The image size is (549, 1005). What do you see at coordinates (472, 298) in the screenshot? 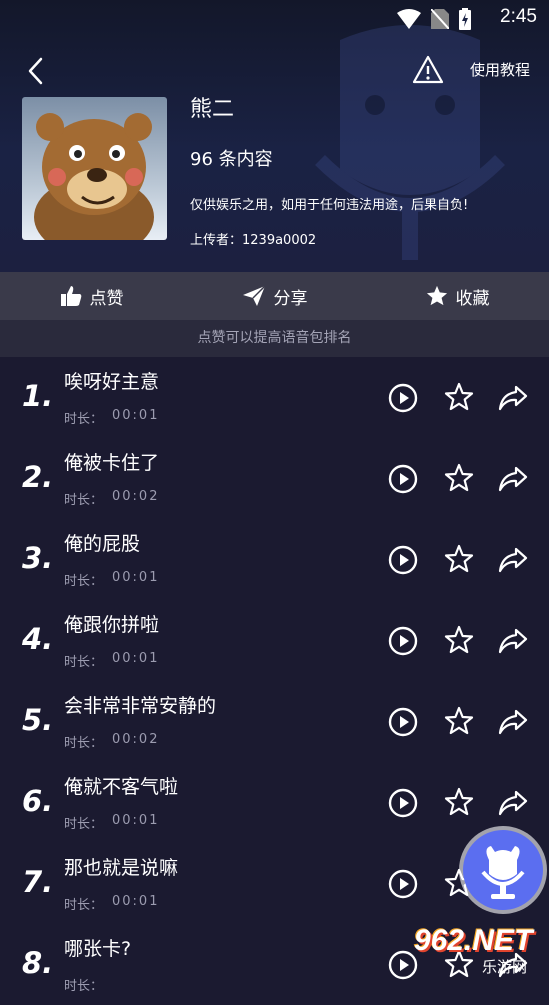
I see `collect-label: 收藏` at bounding box center [472, 298].